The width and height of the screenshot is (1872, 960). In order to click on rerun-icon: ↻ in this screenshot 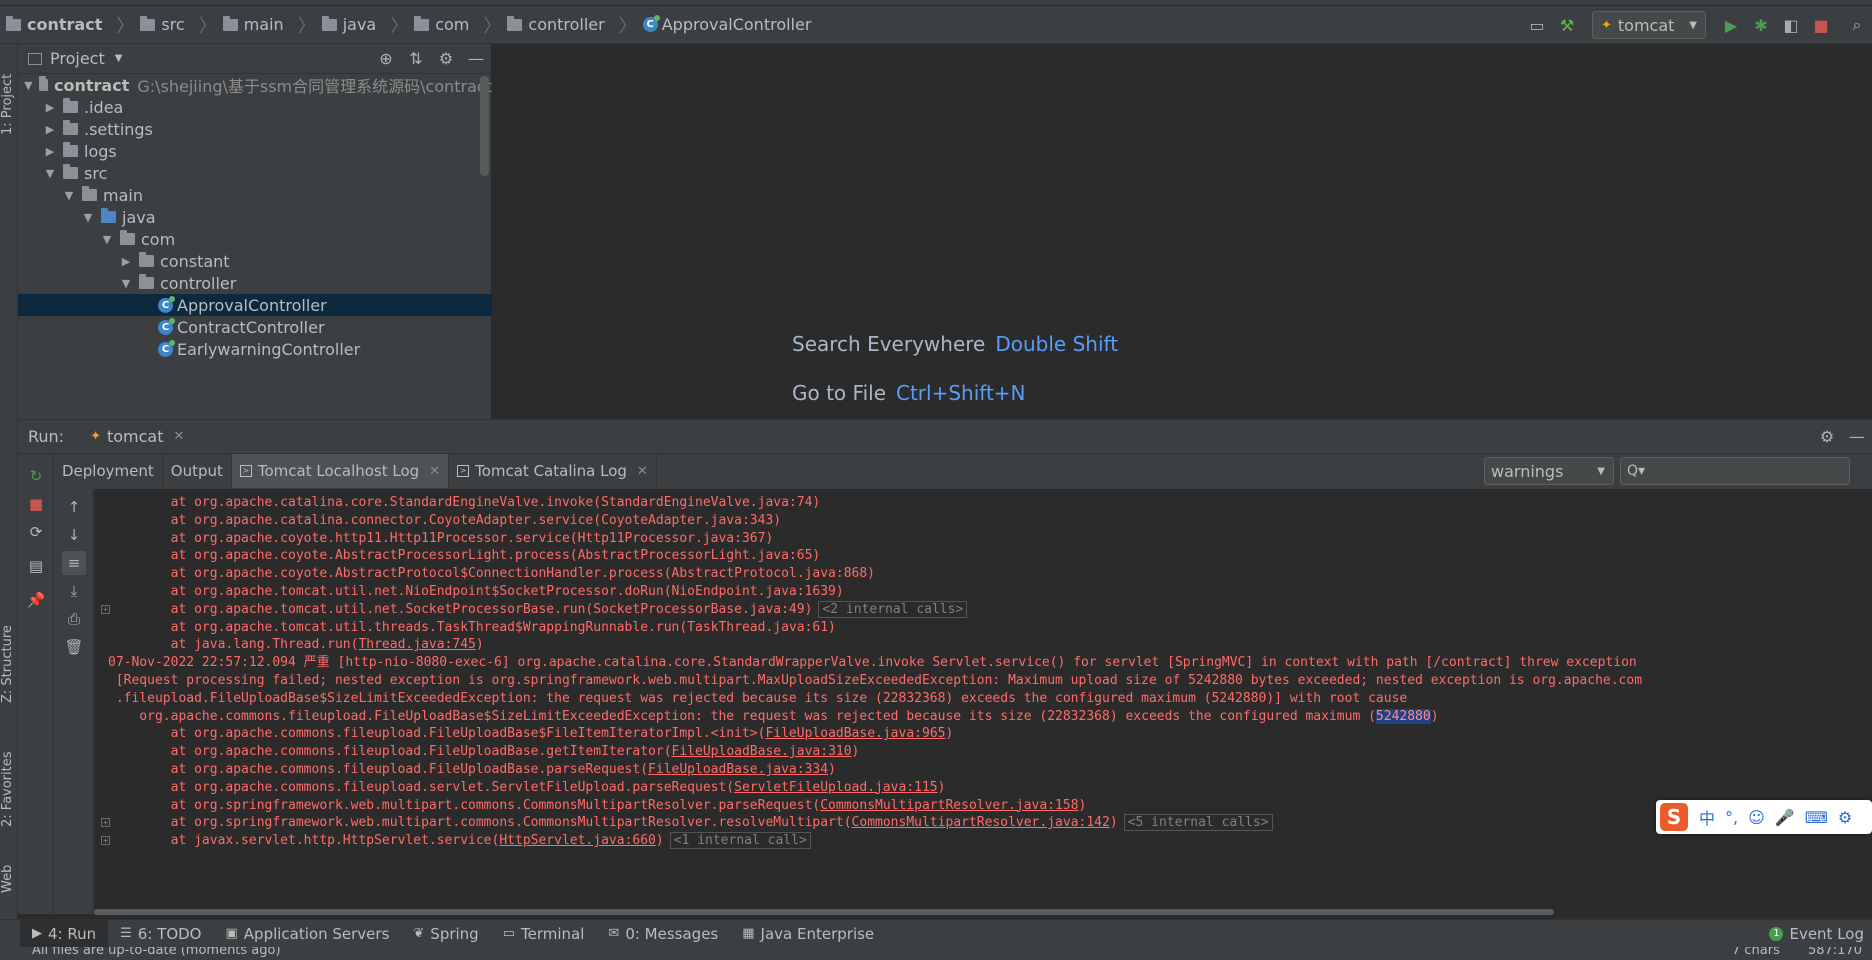, I will do `click(36, 476)`.